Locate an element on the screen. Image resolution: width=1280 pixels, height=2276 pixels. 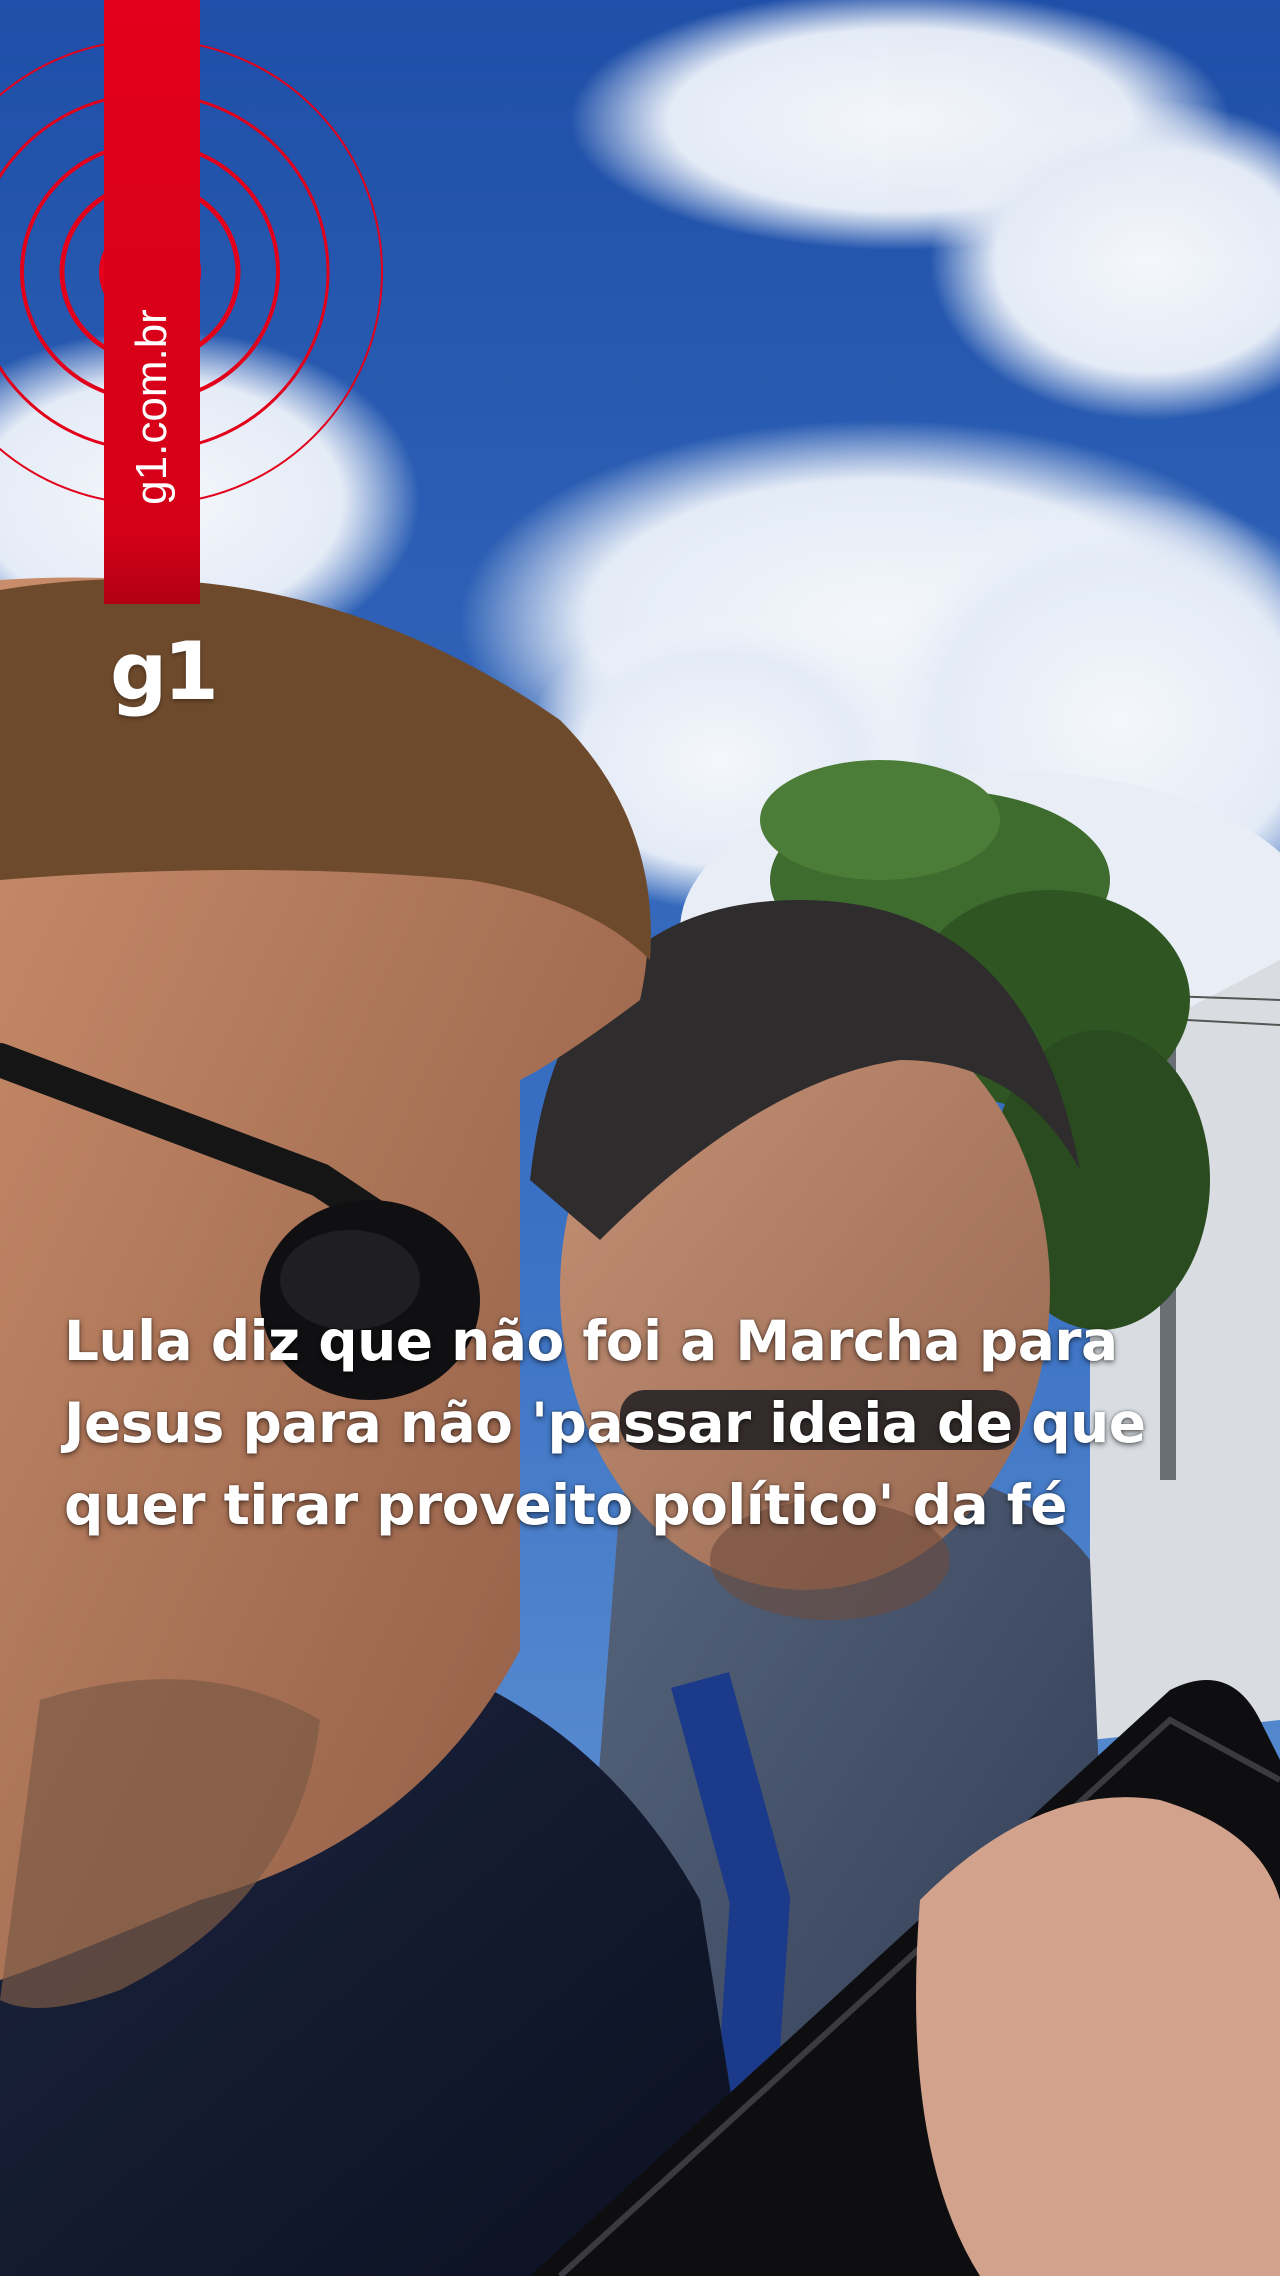
brand-url-label: g1.com.br is located at coordinates (152, 407).